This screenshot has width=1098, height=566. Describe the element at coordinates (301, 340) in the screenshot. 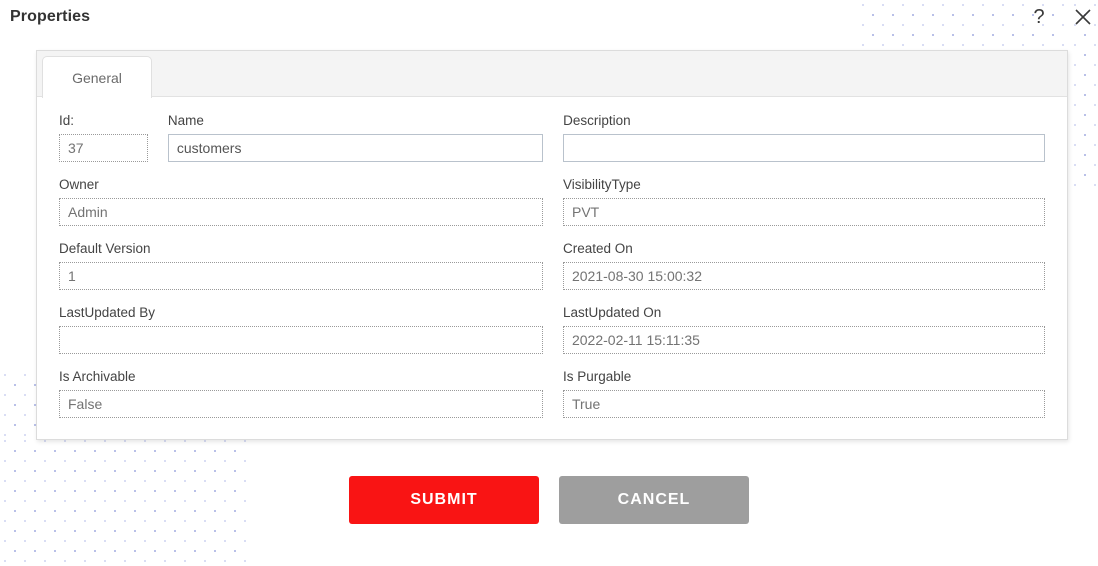

I see `field-value-lastupdated-by` at that location.